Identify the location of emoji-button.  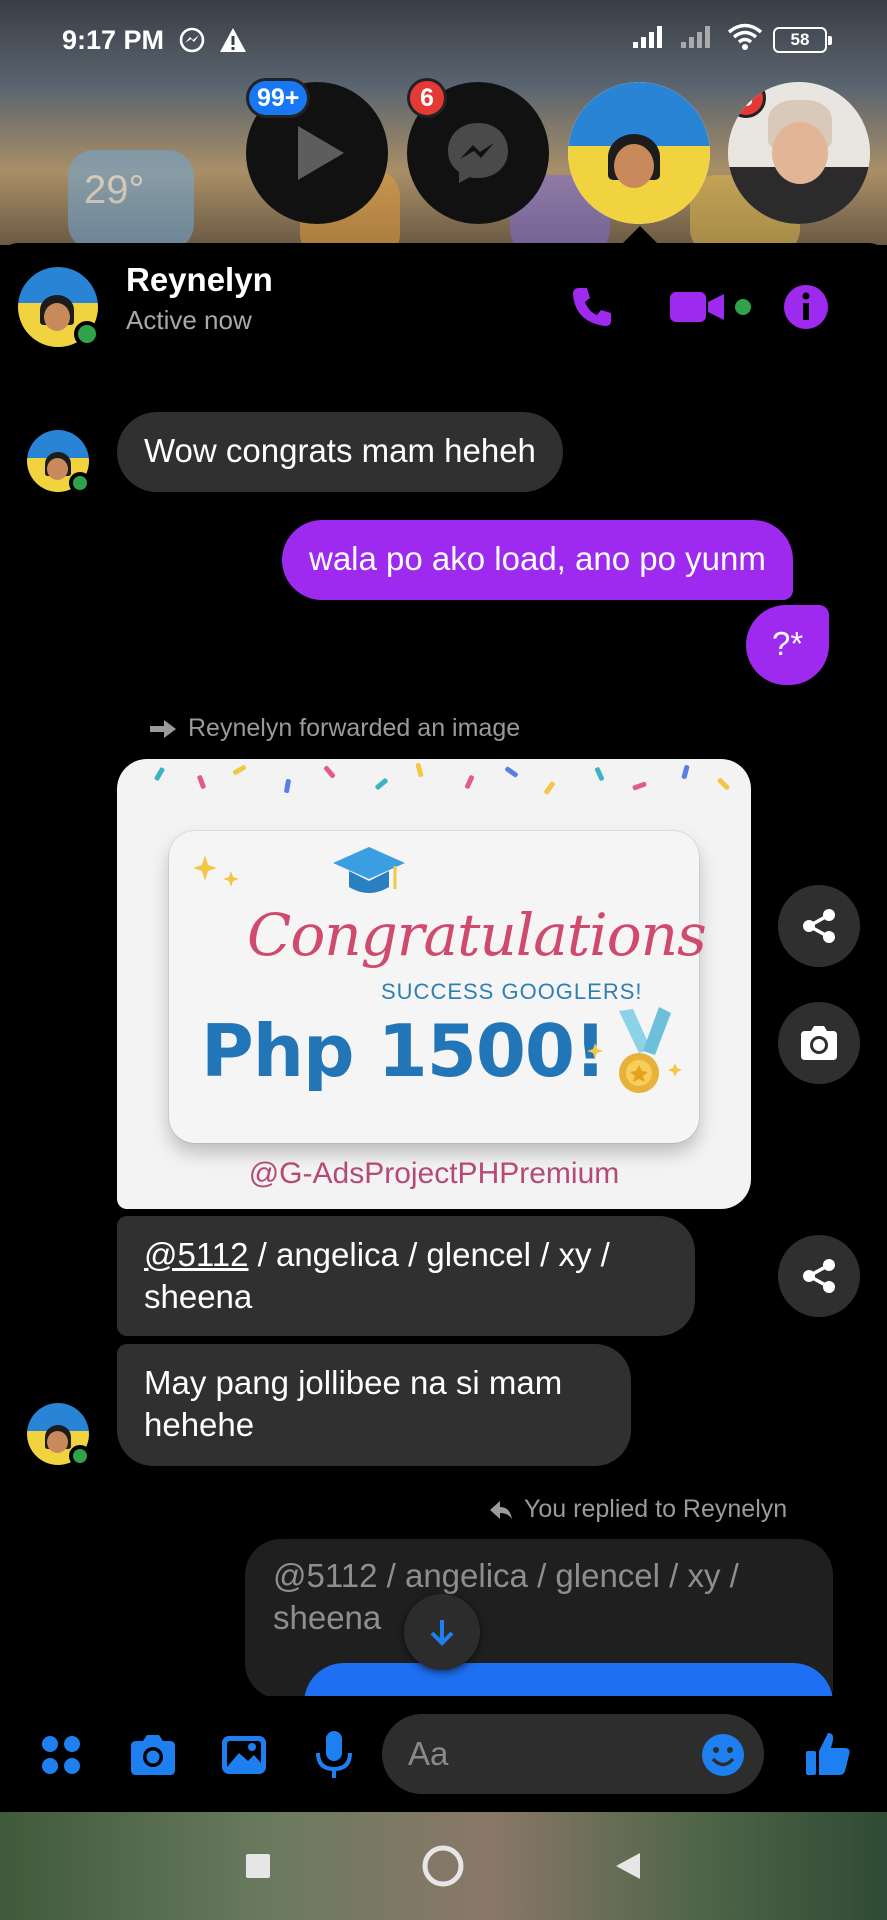
(723, 1755).